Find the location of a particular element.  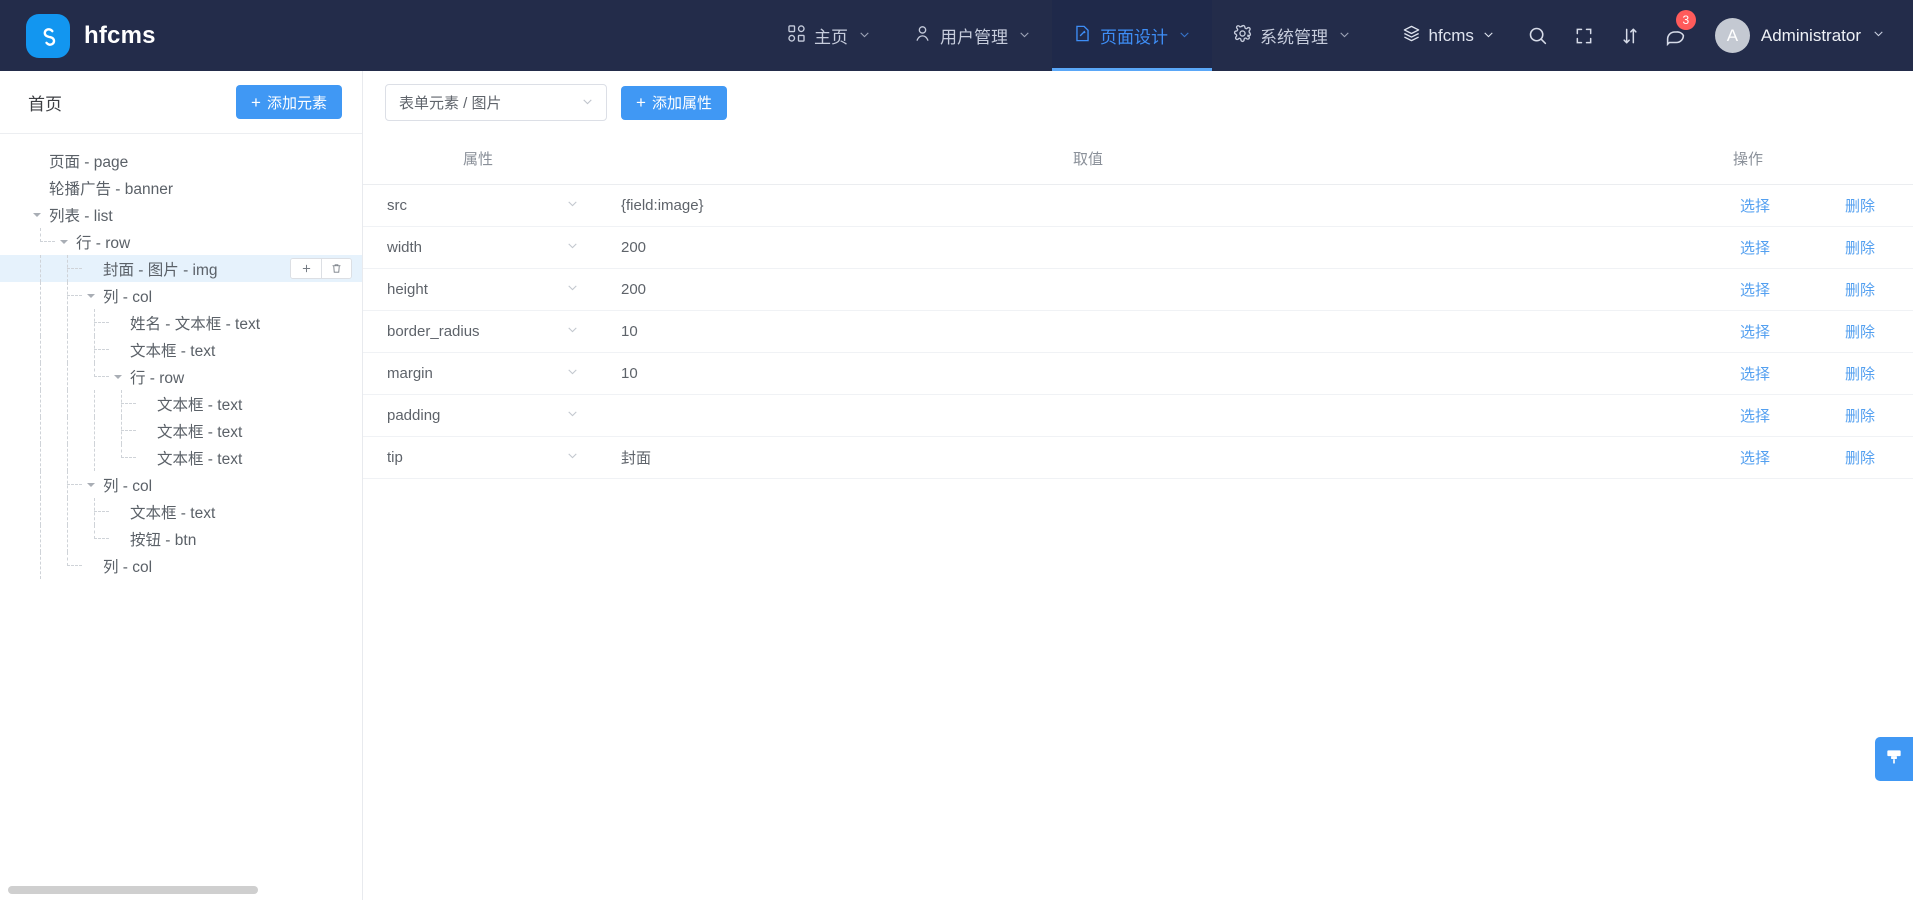

nav-item-user-management: 用户管理 is located at coordinates (972, 35).